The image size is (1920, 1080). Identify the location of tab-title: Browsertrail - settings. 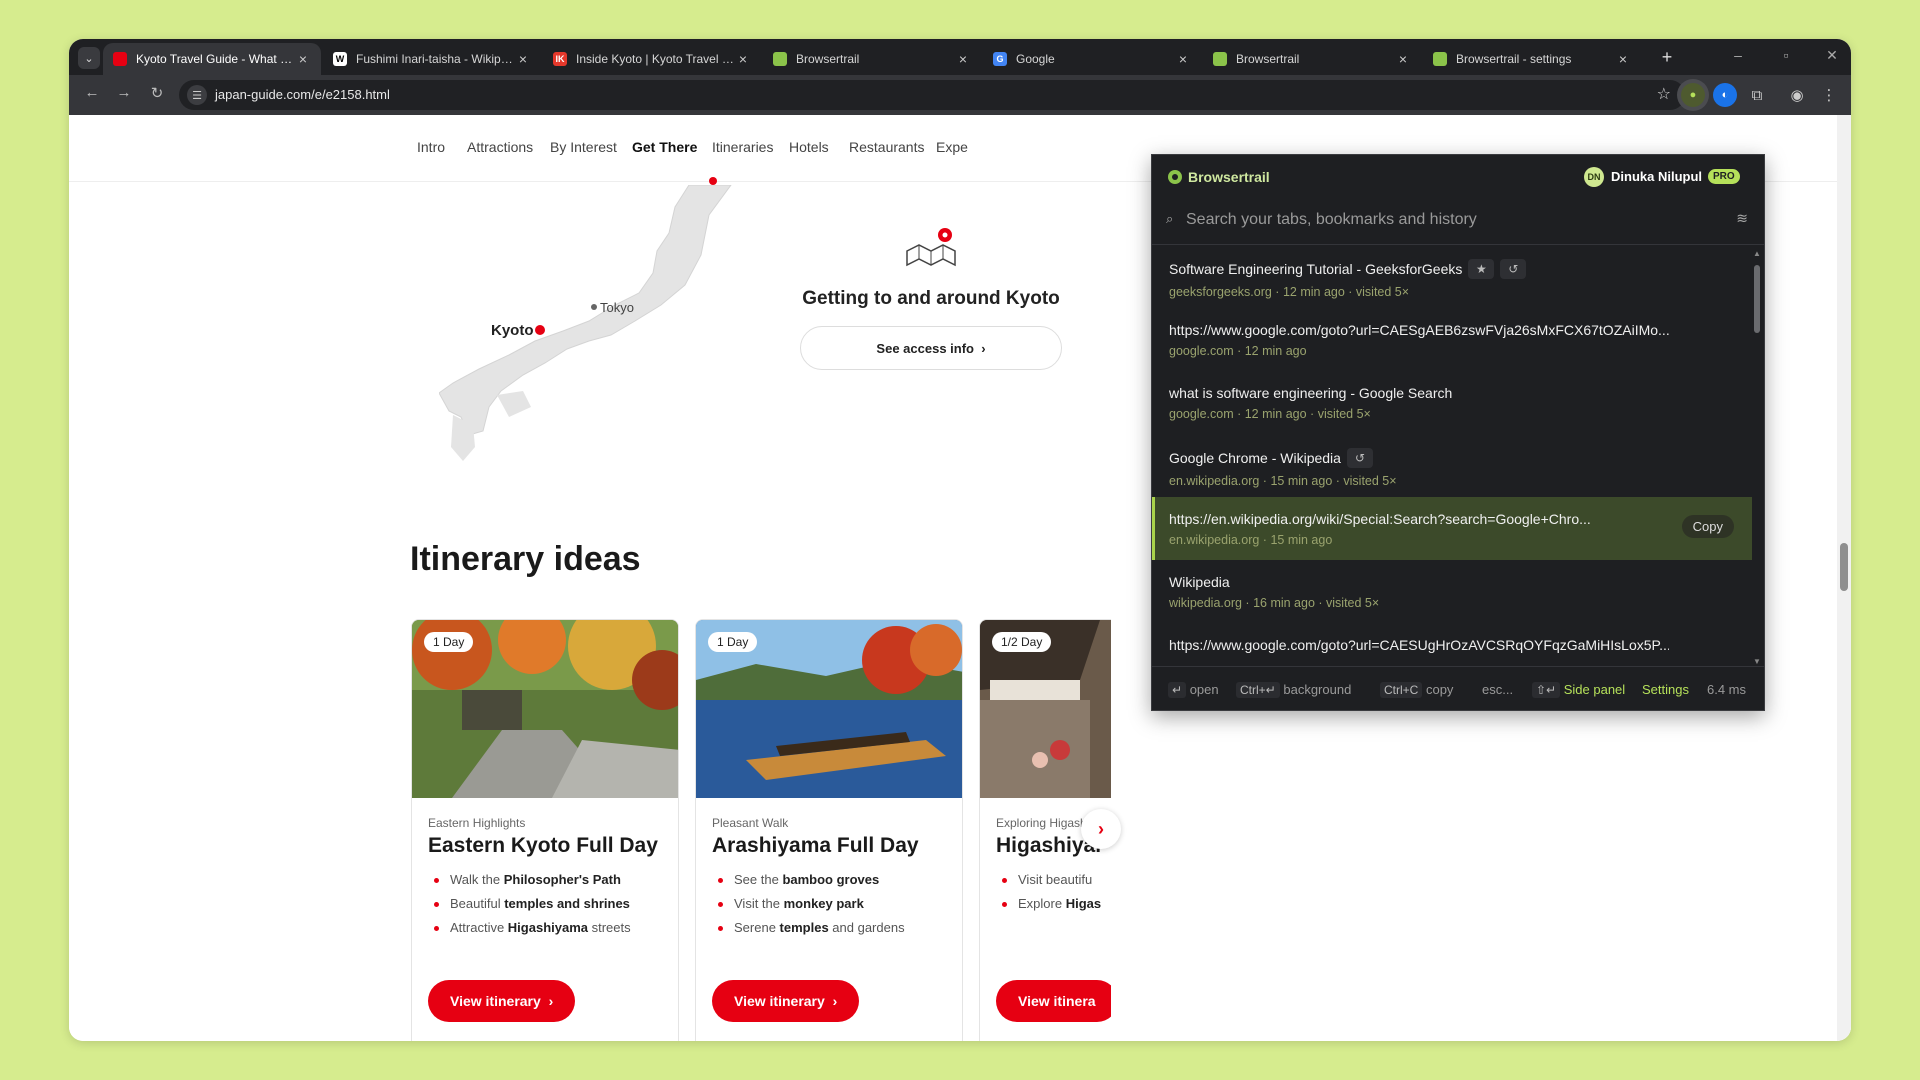
(1514, 59).